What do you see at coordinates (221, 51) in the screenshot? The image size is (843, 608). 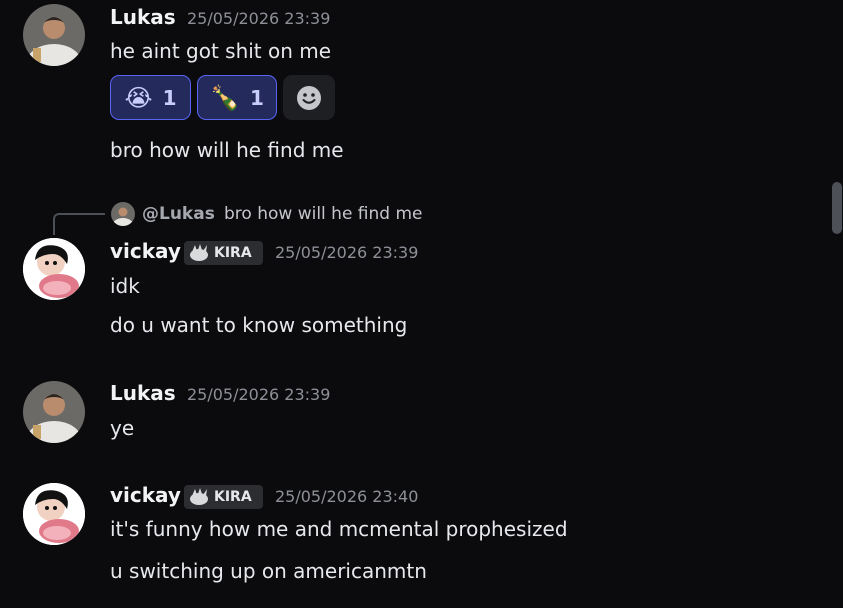 I see `message-text: he aint got shit on me` at bounding box center [221, 51].